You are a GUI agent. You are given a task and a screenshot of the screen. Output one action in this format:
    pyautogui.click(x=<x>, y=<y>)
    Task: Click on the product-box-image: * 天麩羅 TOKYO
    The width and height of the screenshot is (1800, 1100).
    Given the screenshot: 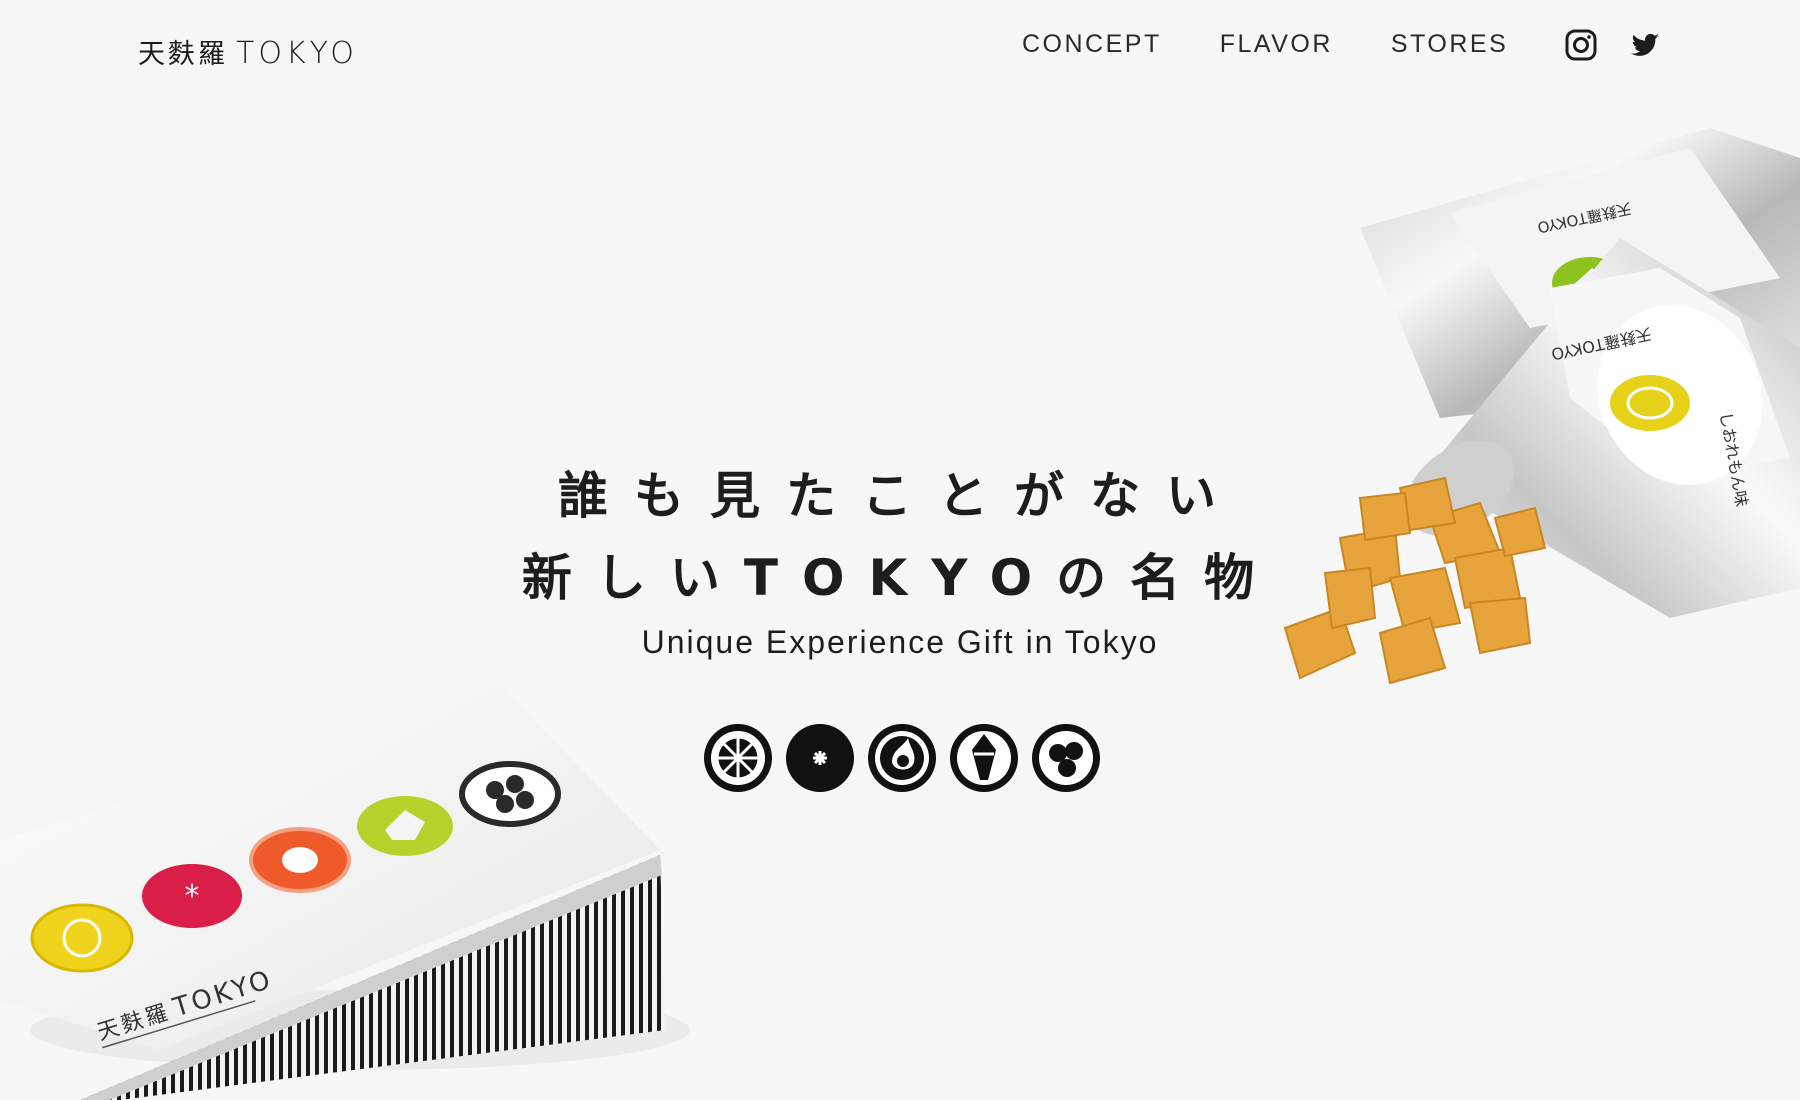 What is the action you would take?
    pyautogui.click(x=345, y=892)
    